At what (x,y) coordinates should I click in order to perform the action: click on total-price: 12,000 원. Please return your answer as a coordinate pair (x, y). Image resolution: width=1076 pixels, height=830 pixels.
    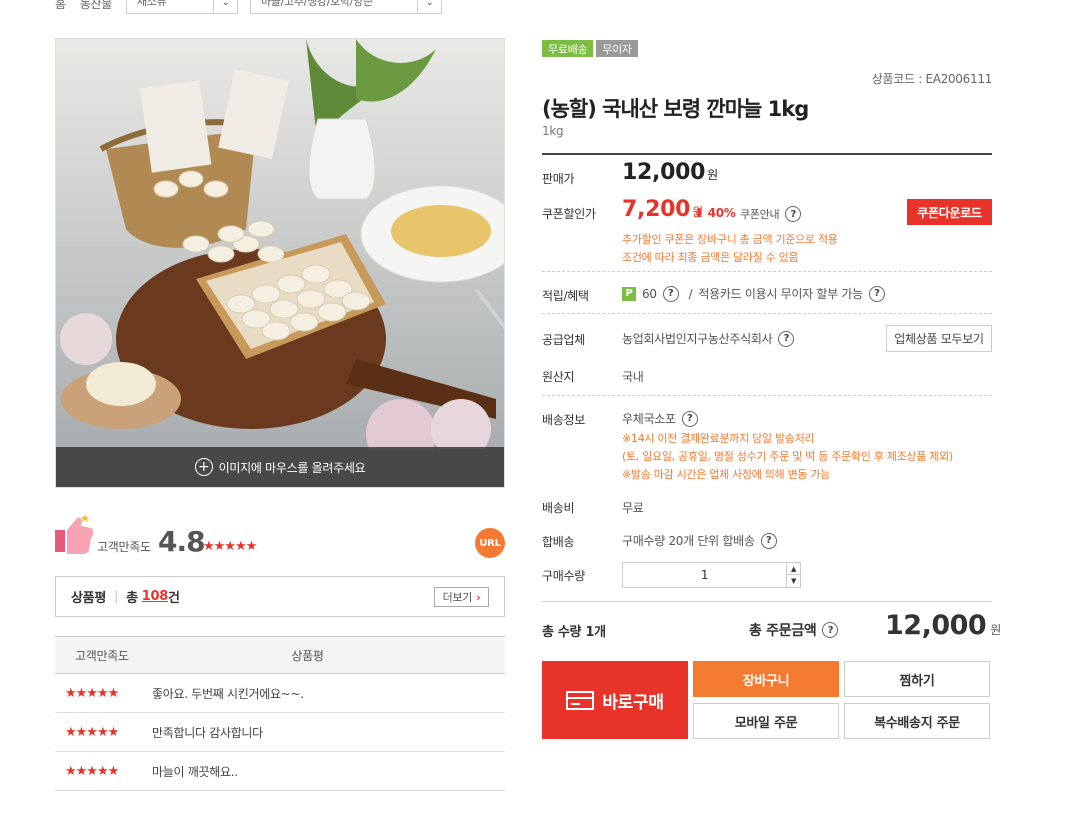
    Looking at the image, I should click on (943, 625).